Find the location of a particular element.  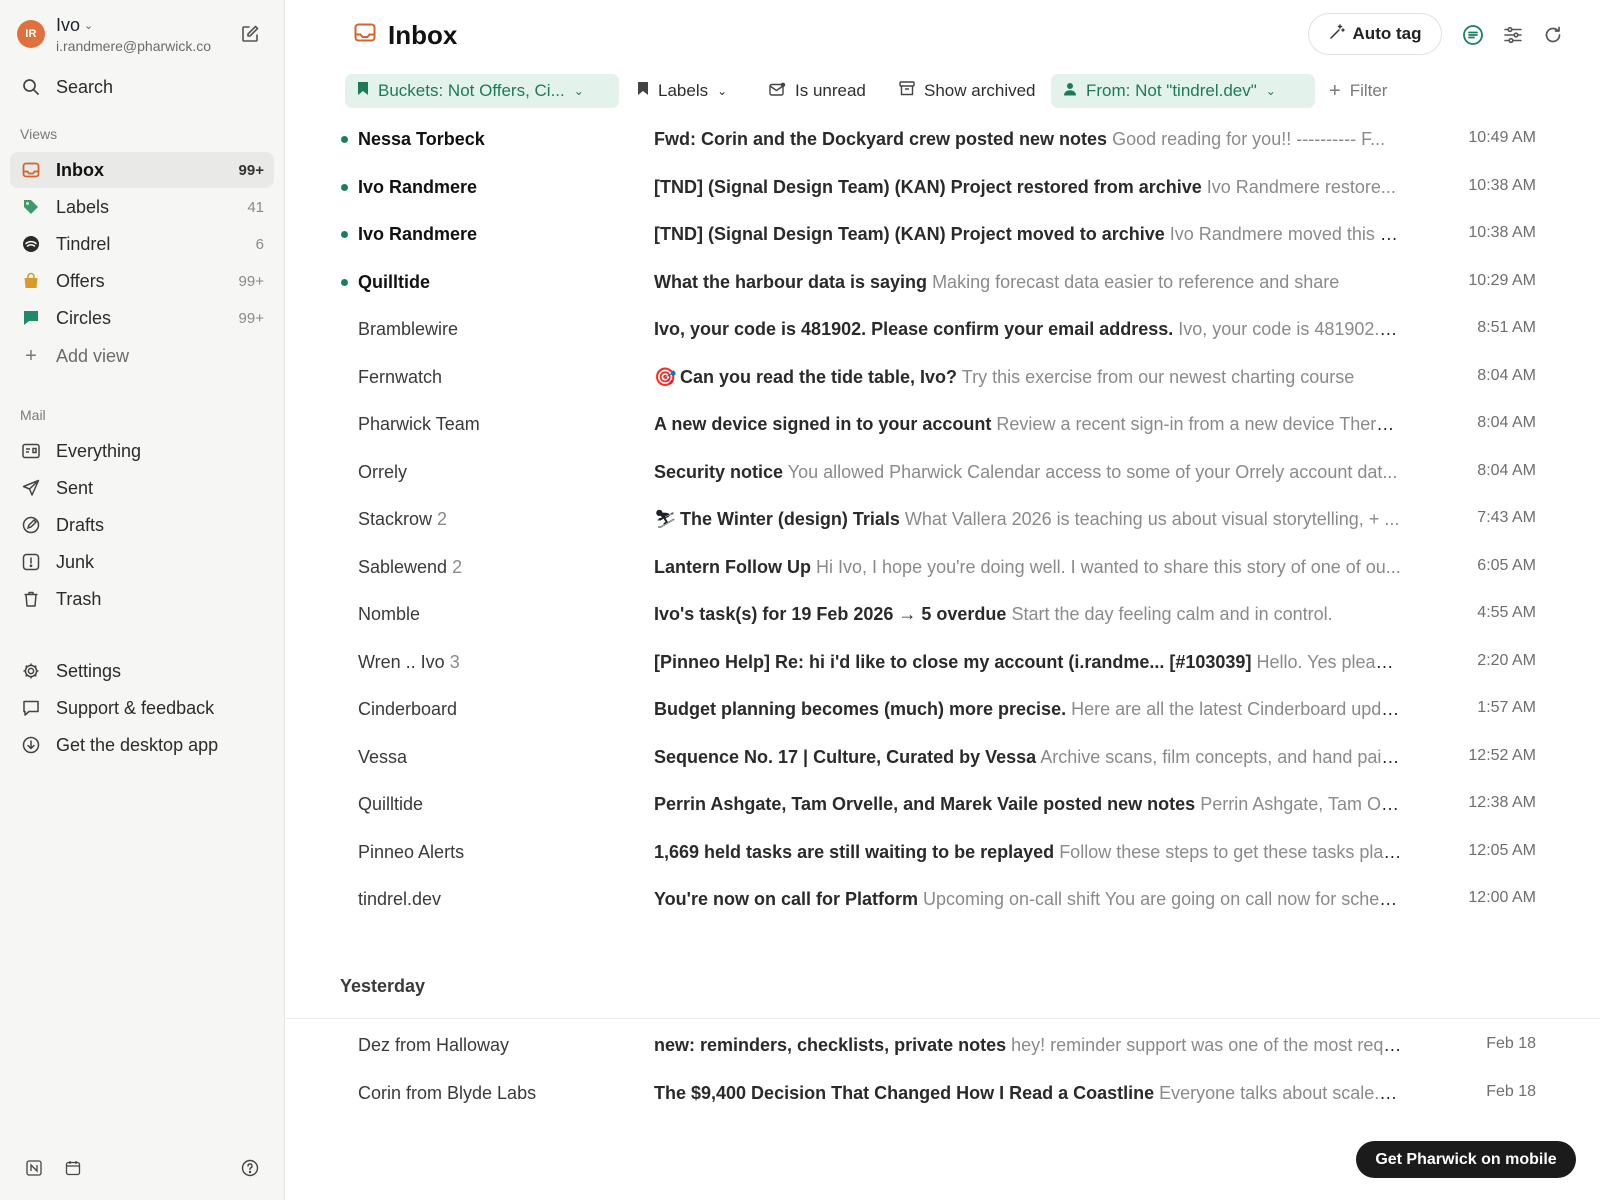

add-filter-button: + Filter is located at coordinates (1358, 91).